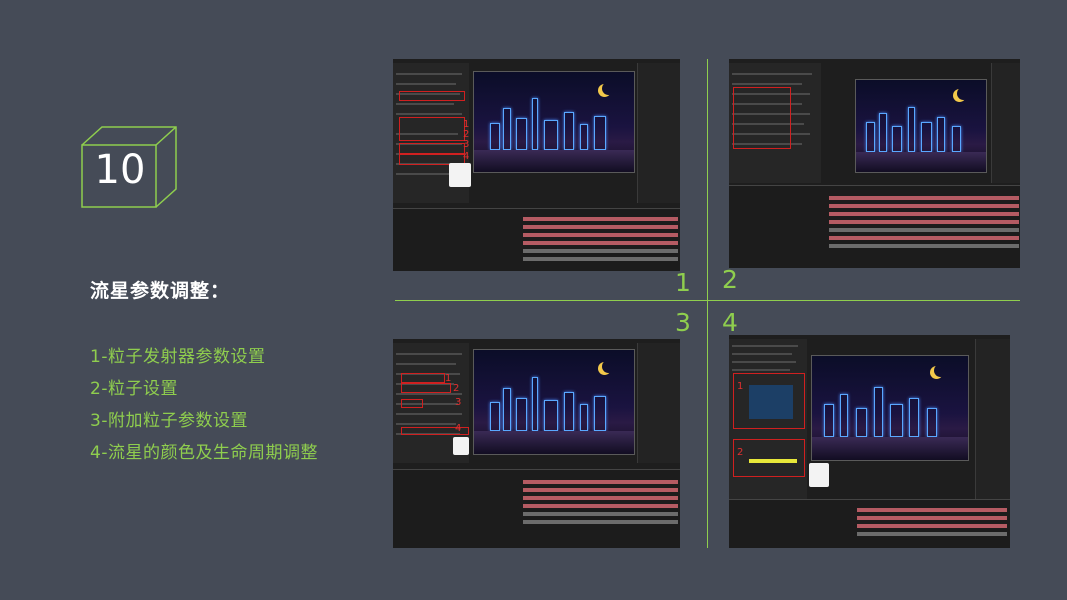 This screenshot has height=600, width=1067. What do you see at coordinates (160, 291) in the screenshot?
I see `slide-heading: 流星参数调整：` at bounding box center [160, 291].